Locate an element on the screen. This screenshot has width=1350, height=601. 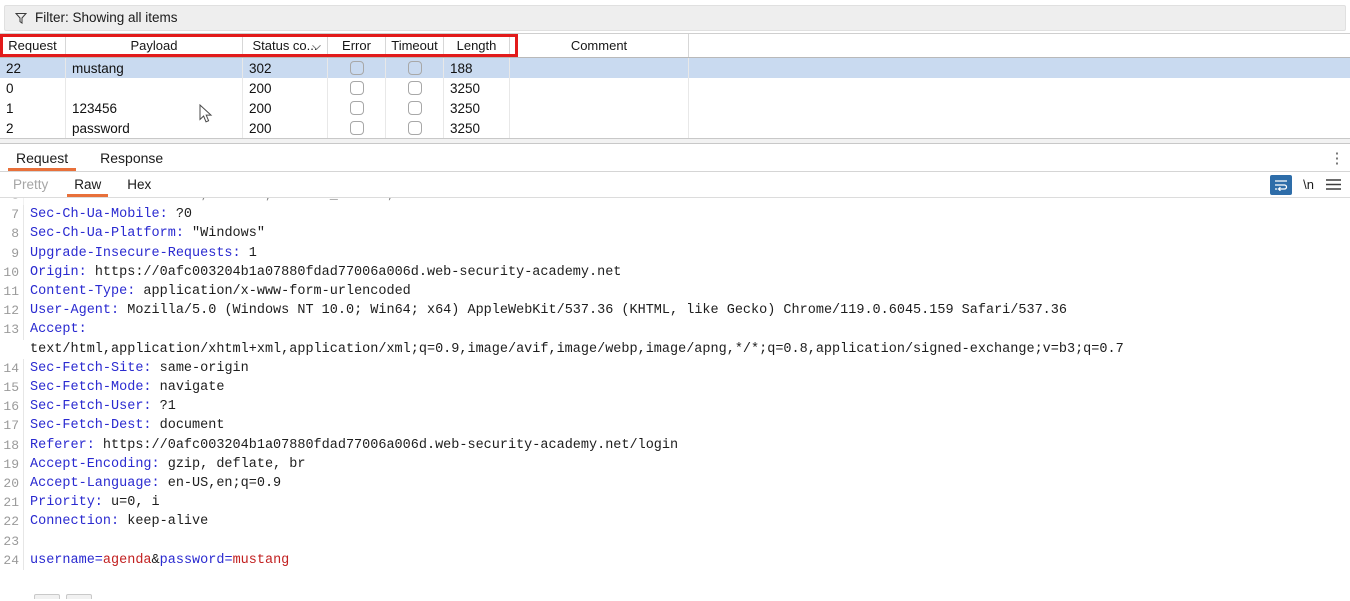
line-number: 14 is located at coordinates (12, 368).